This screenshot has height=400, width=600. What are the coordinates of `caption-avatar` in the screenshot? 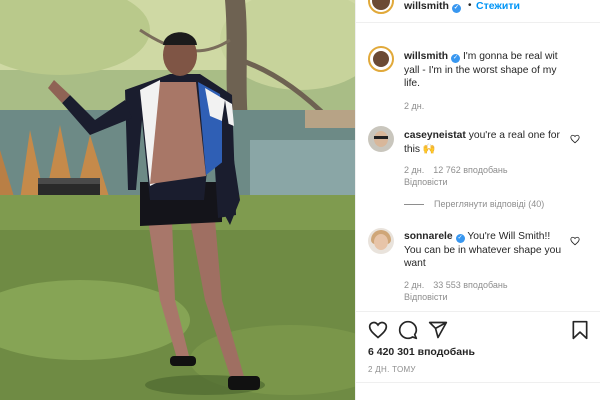 It's located at (381, 59).